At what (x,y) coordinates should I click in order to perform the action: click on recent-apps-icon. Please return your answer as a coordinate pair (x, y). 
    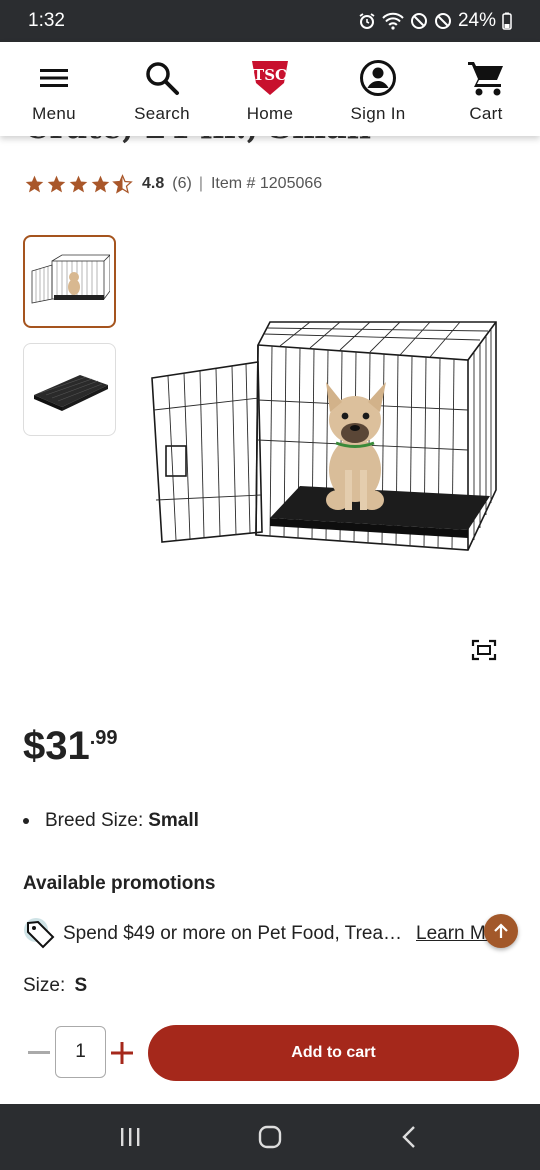
    Looking at the image, I should click on (130, 1137).